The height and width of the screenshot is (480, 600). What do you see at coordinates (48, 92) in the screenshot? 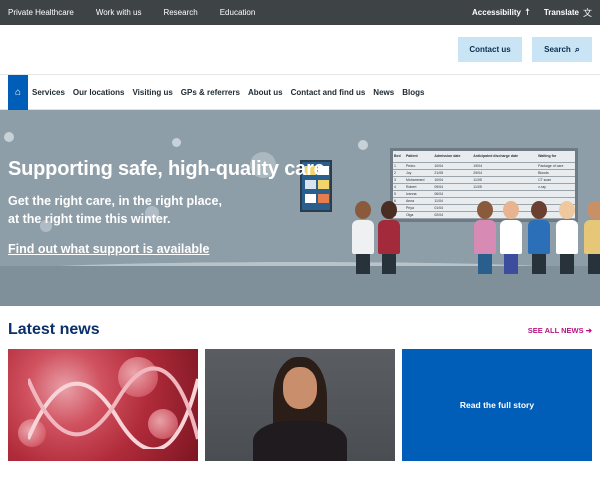
I see `nav-item-services: Services` at bounding box center [48, 92].